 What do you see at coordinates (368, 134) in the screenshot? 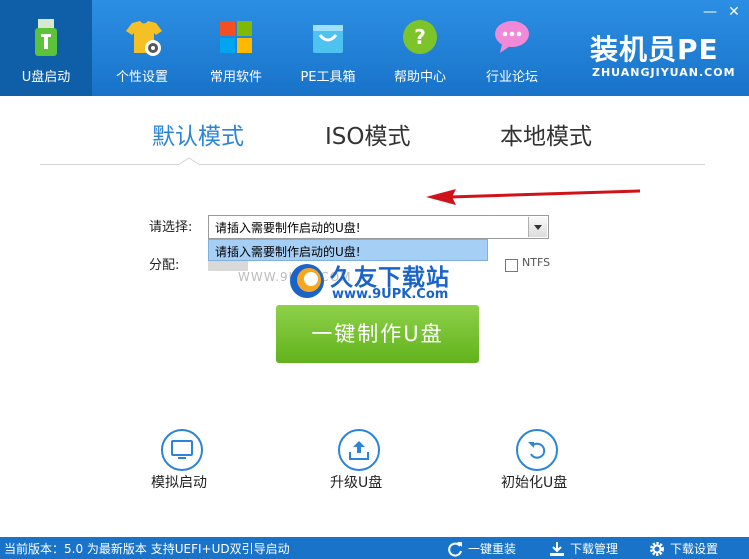
I see `tab-iso-mode: ISO模式` at bounding box center [368, 134].